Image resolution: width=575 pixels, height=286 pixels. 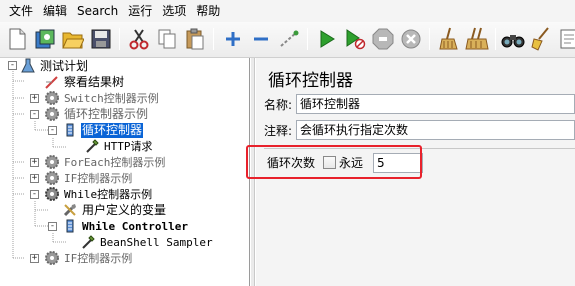 I want to click on flask-icon, so click(x=28, y=65).